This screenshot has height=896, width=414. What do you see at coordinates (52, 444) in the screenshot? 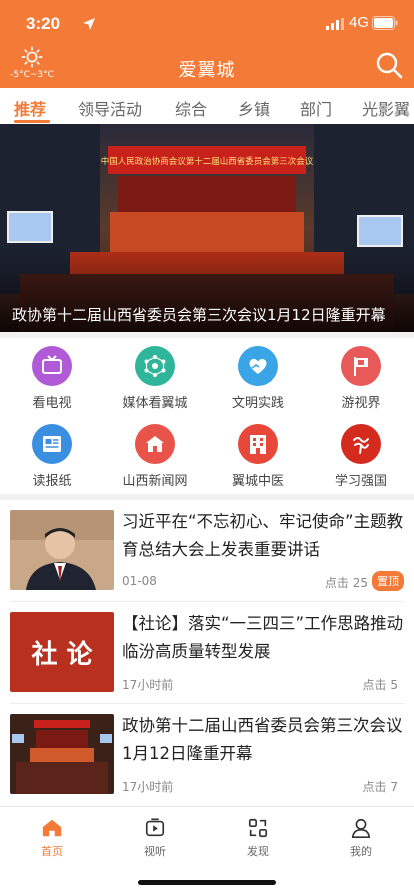
I see `newspaper-icon` at bounding box center [52, 444].